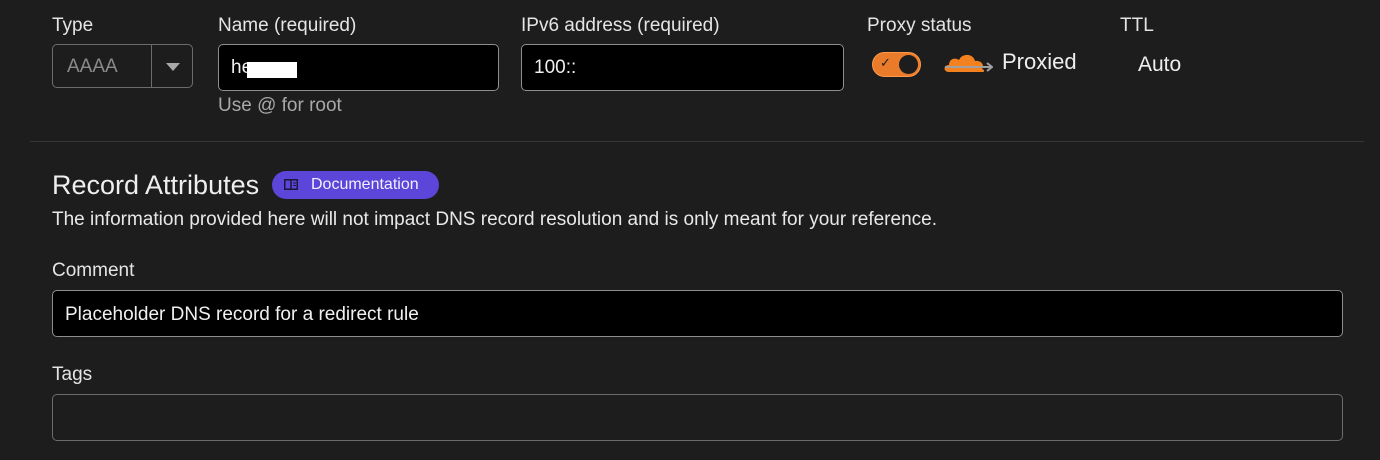 The height and width of the screenshot is (460, 1380). I want to click on tags-label: Tags, so click(72, 374).